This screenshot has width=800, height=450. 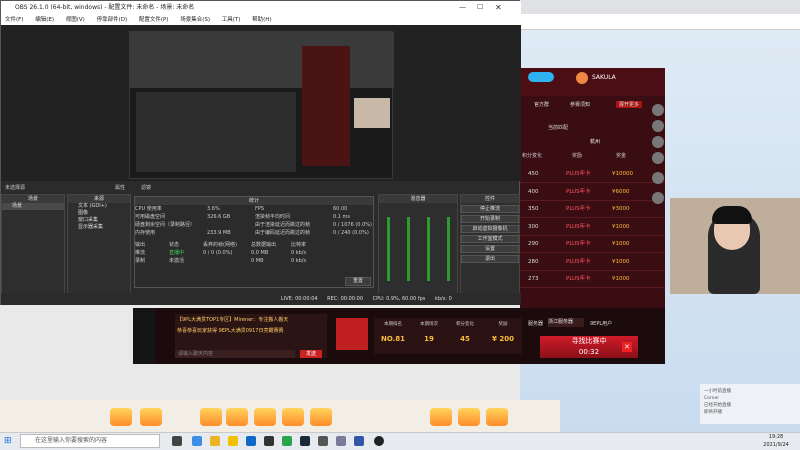 What do you see at coordinates (340, 209) in the screenshot?
I see `stats-cell: 60.00` at bounding box center [340, 209].